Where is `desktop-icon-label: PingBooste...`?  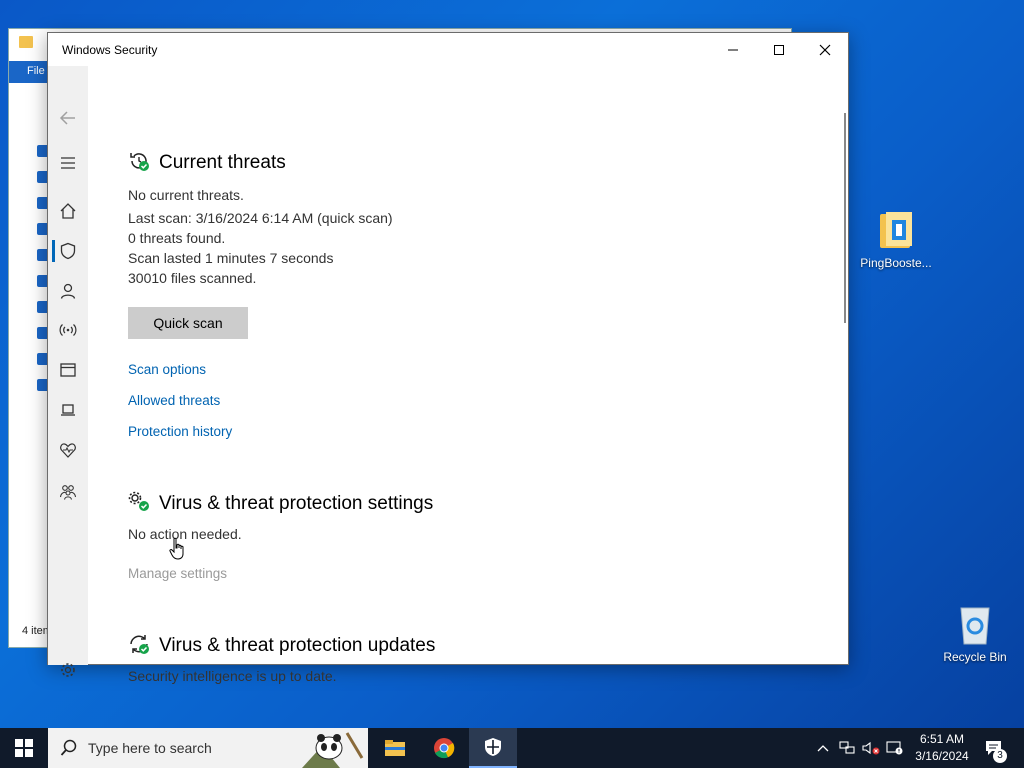
desktop-icon-label: PingBooste... is located at coordinates (896, 263).